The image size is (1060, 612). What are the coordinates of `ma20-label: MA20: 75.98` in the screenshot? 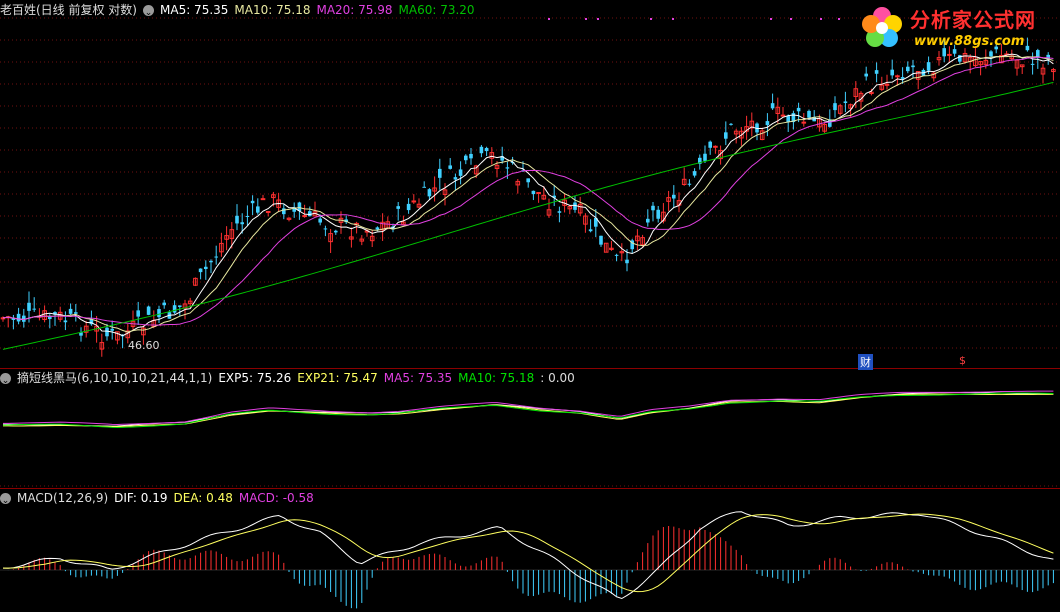 It's located at (354, 10).